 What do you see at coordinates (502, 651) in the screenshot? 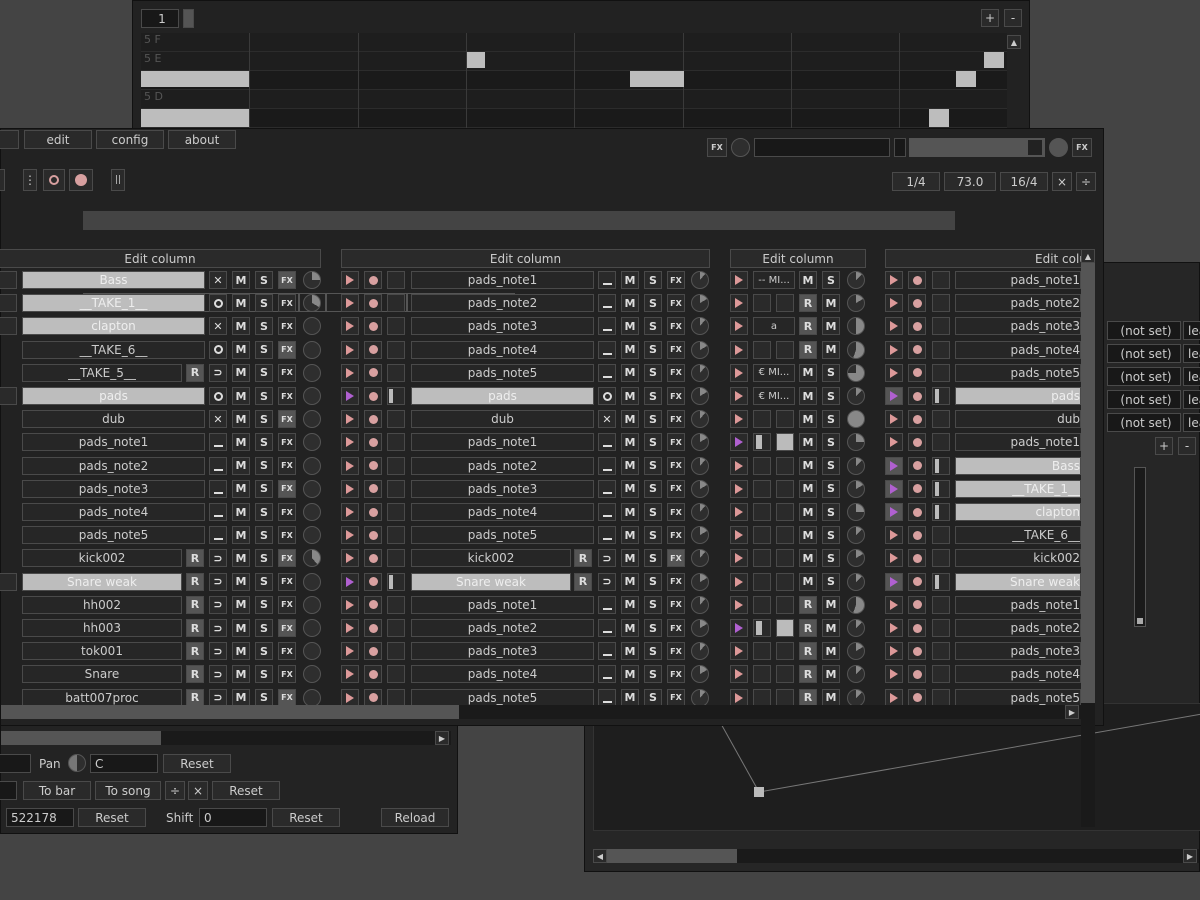
I see `clip-label: pads_note3` at bounding box center [502, 651].